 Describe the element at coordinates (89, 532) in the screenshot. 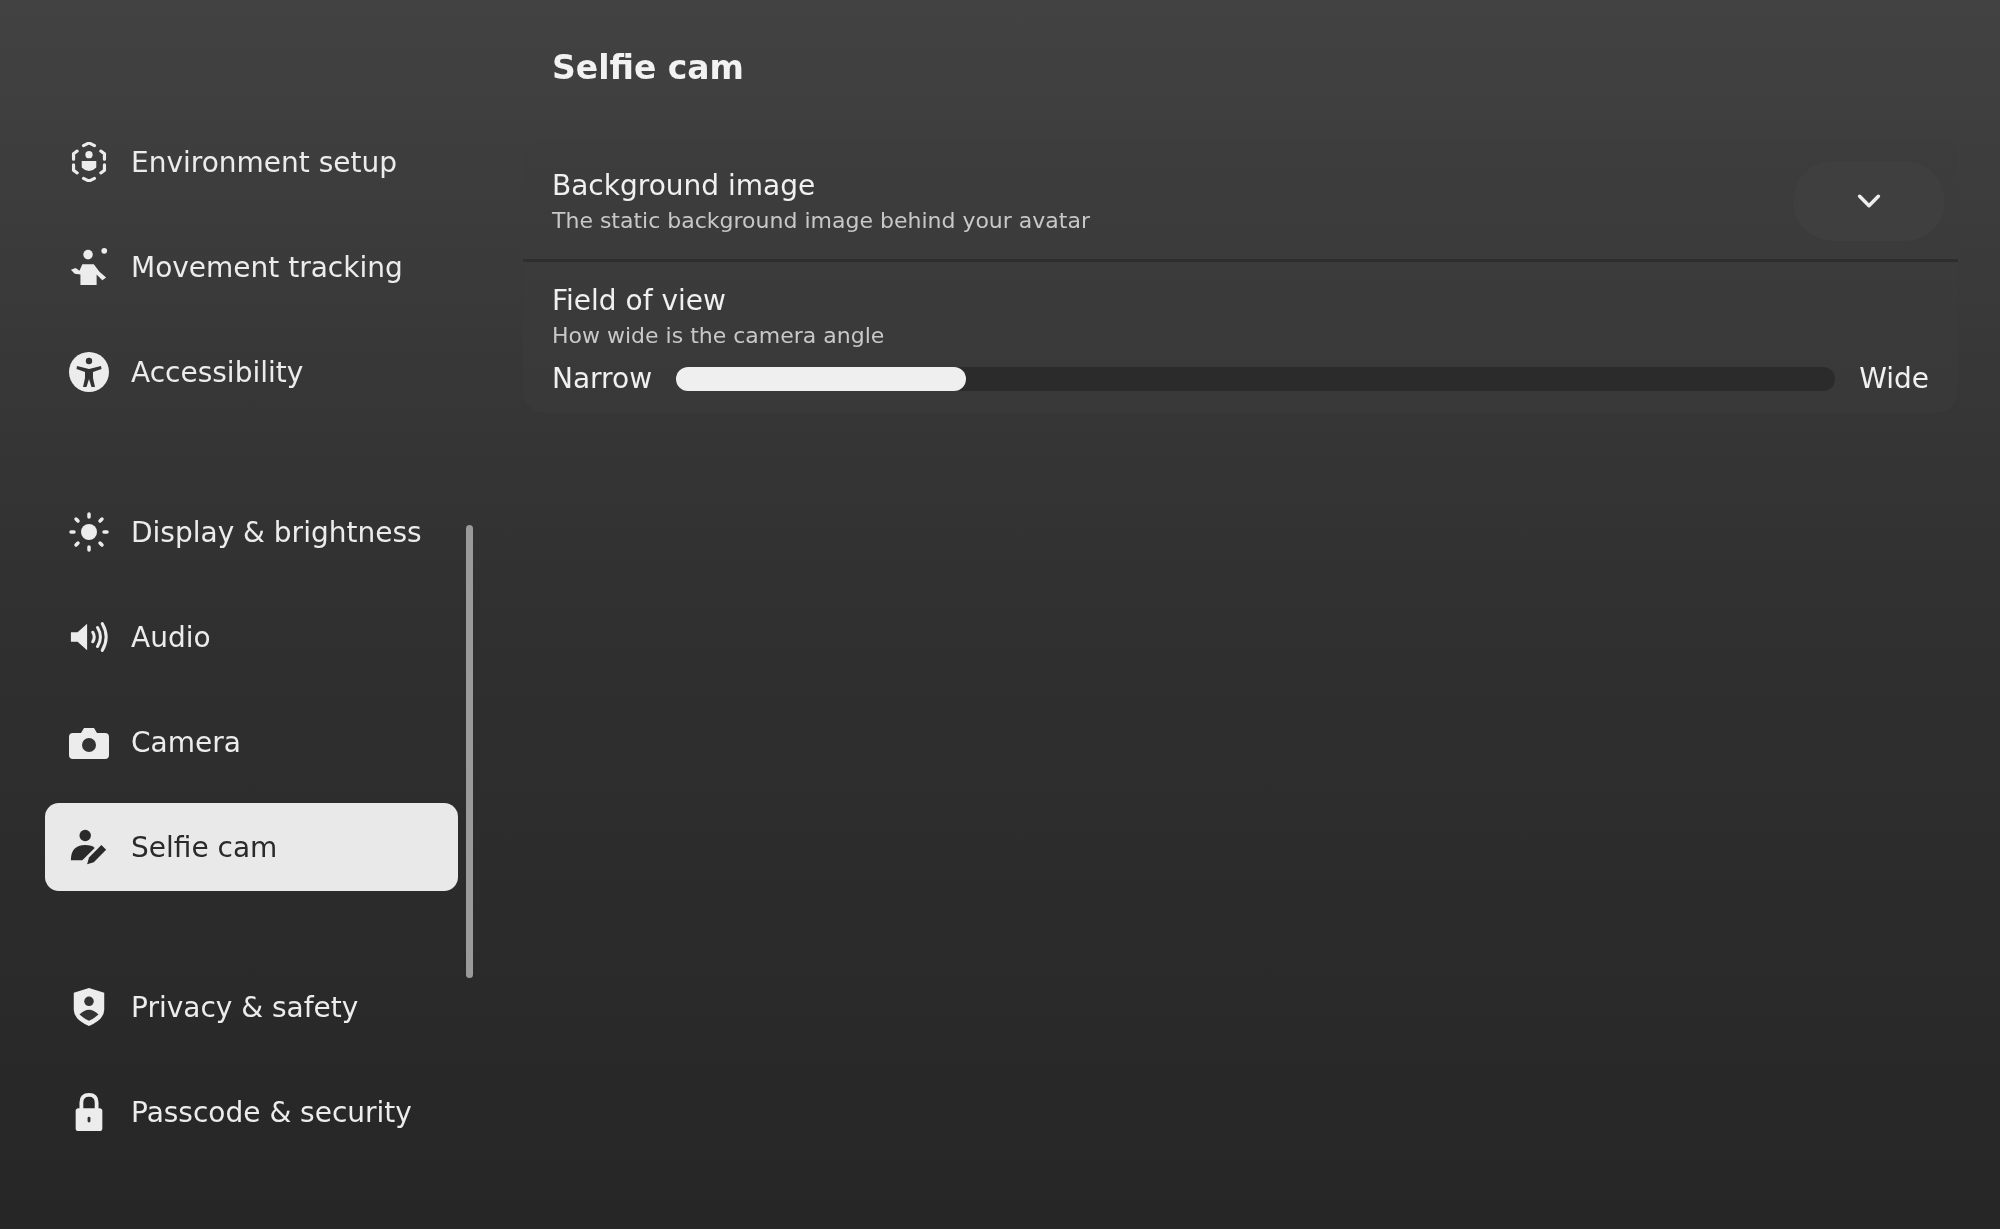

I see `sun-icon` at that location.